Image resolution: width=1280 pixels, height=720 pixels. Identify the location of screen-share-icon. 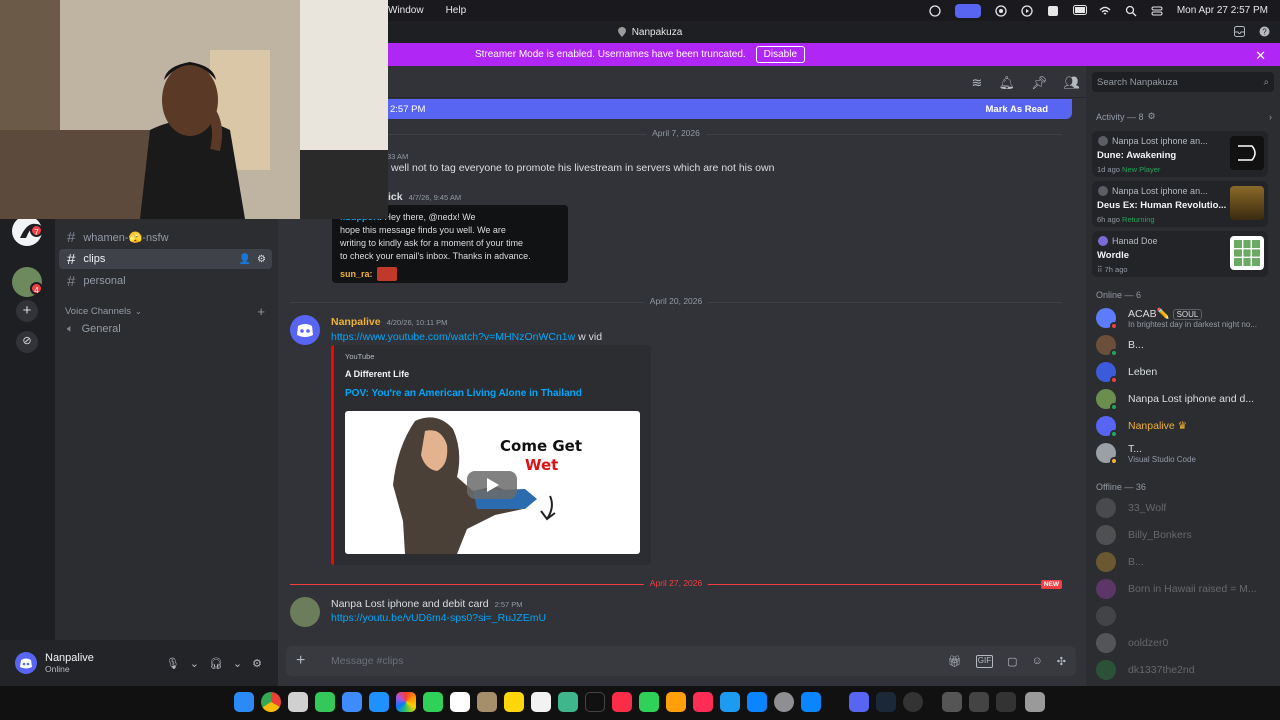
(967, 10).